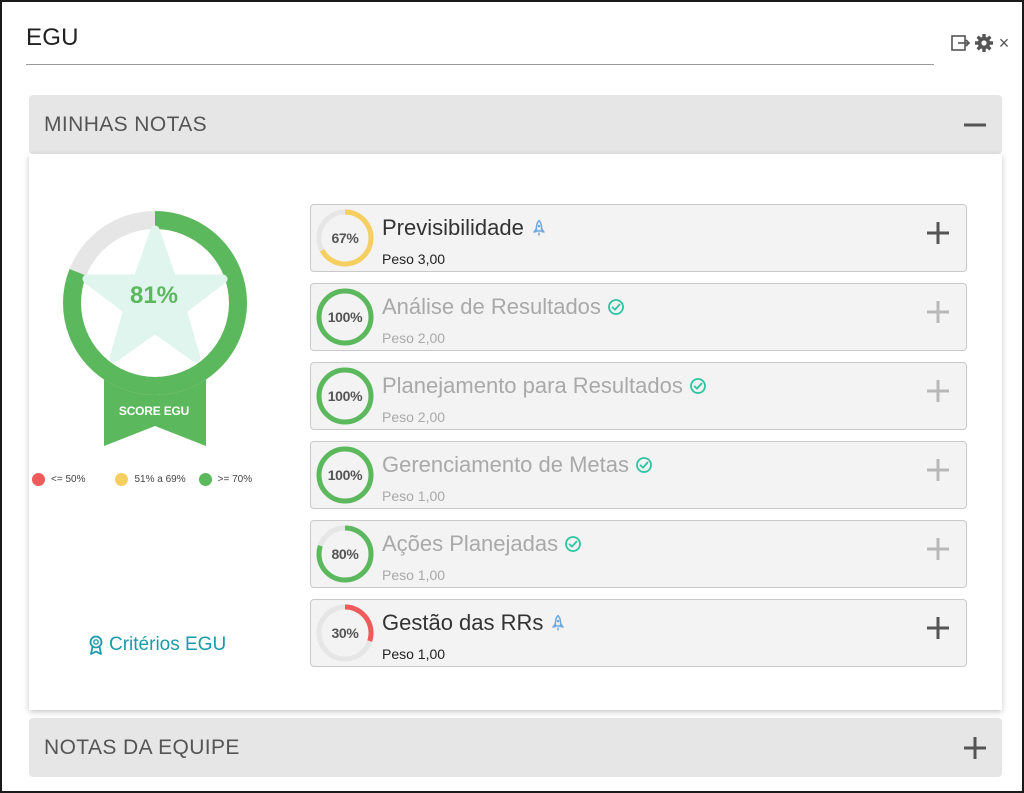 The image size is (1024, 793). I want to click on indicator-title: Previsibilidade, so click(465, 228).